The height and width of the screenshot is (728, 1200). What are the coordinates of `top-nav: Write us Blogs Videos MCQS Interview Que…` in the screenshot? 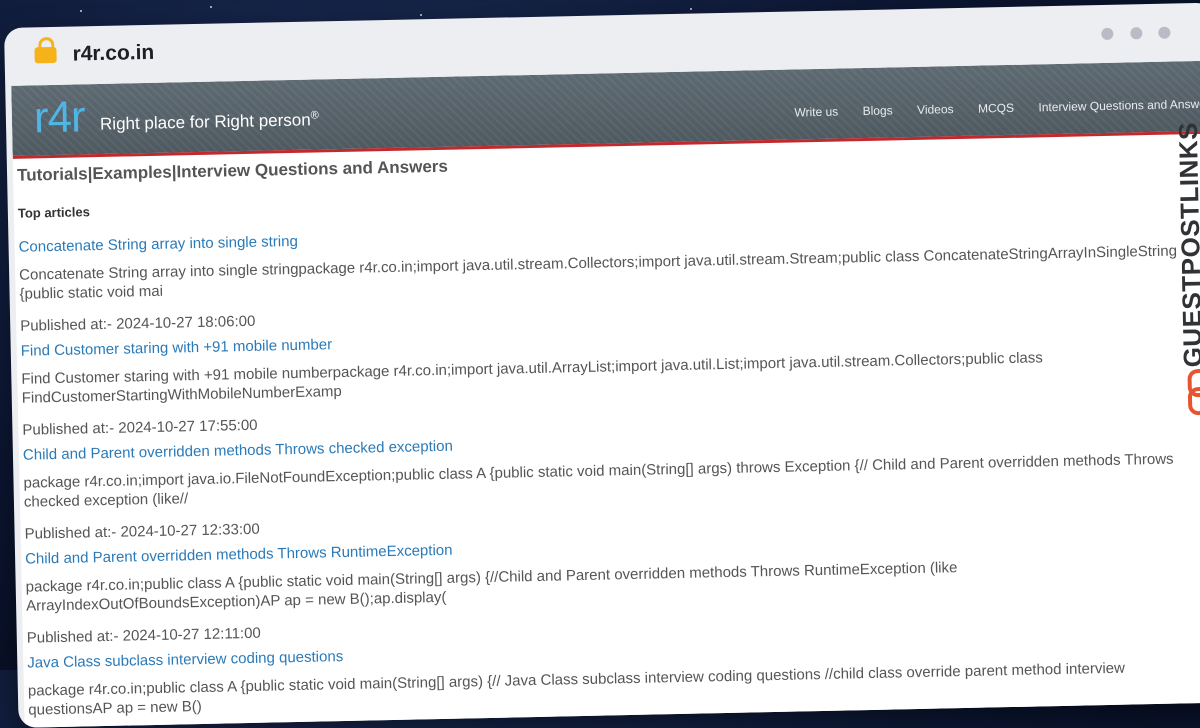 It's located at (987, 108).